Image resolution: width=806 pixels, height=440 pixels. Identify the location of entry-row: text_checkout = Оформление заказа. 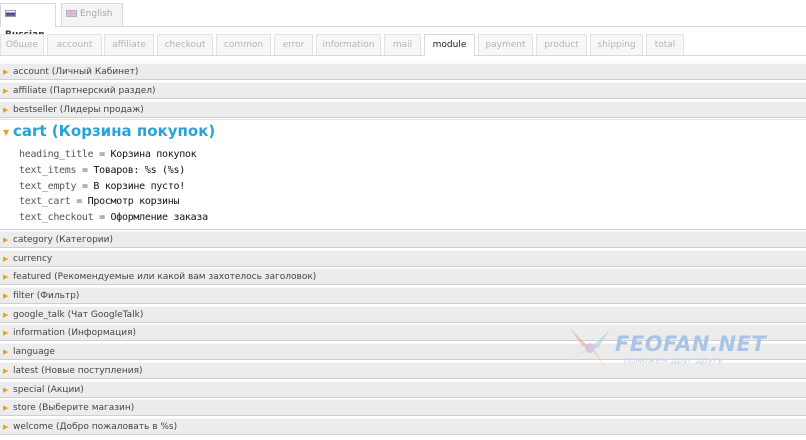
(114, 217).